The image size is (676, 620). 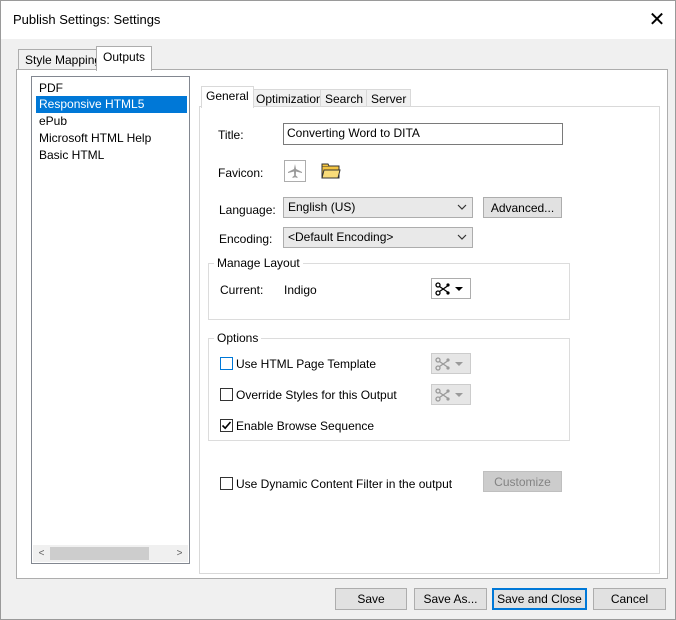 What do you see at coordinates (451, 394) in the screenshot?
I see `styles-menu-button` at bounding box center [451, 394].